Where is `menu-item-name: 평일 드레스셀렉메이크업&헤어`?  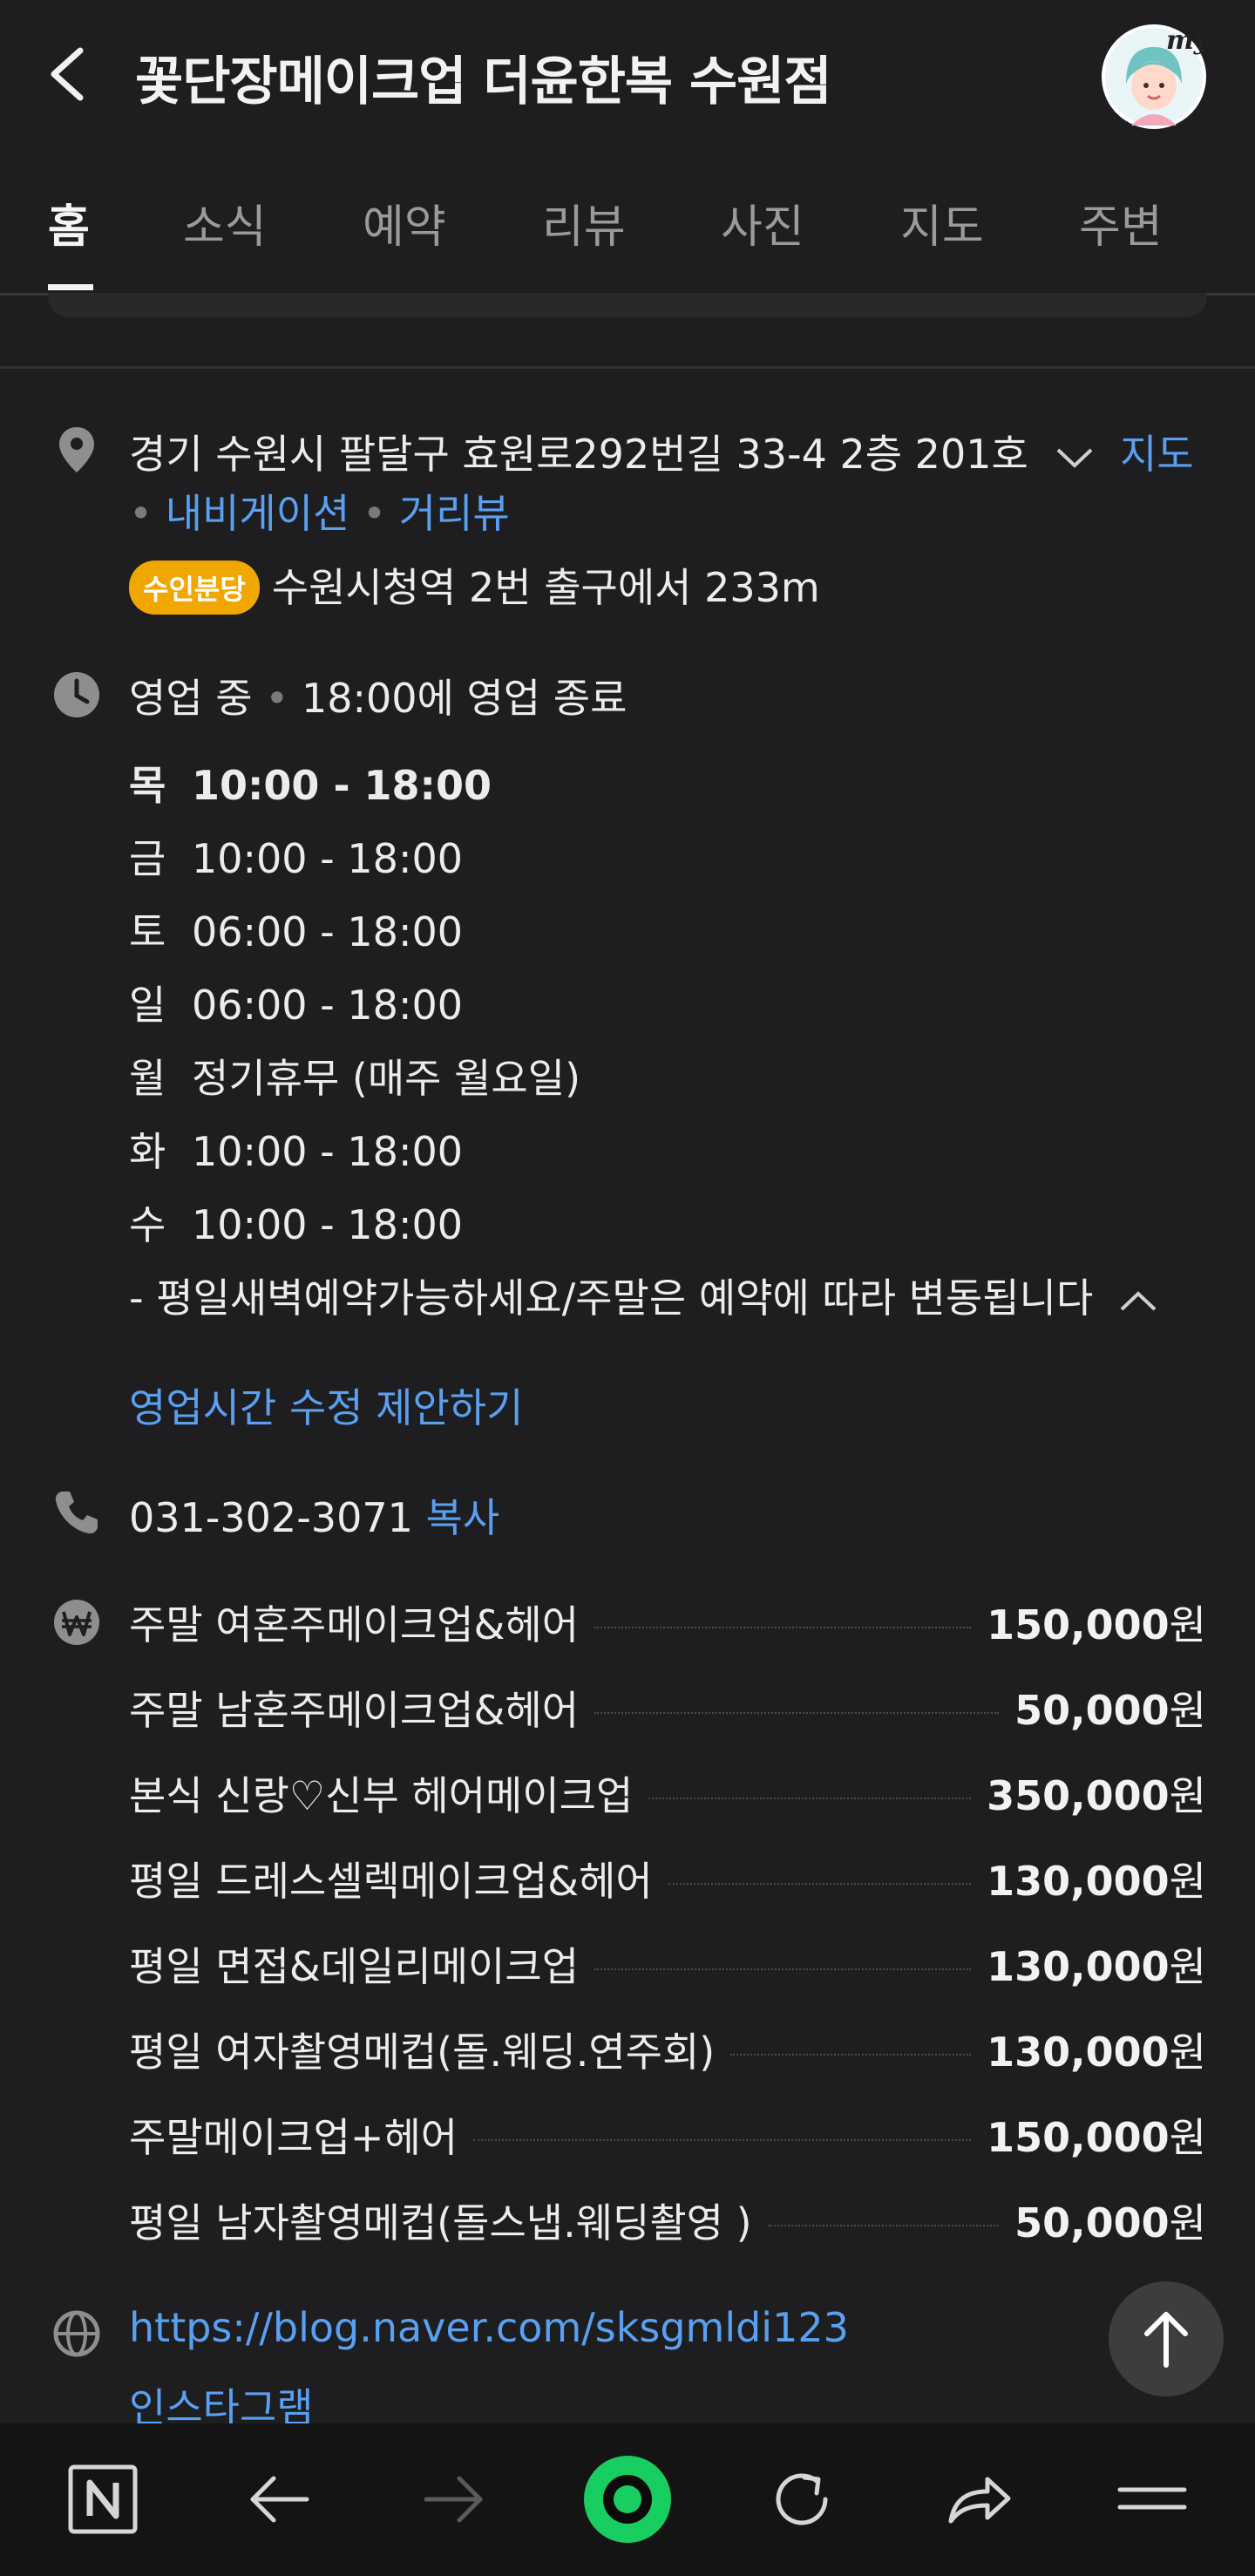
menu-item-name: 평일 드레스셀렉메이크업&헤어 is located at coordinates (391, 1882).